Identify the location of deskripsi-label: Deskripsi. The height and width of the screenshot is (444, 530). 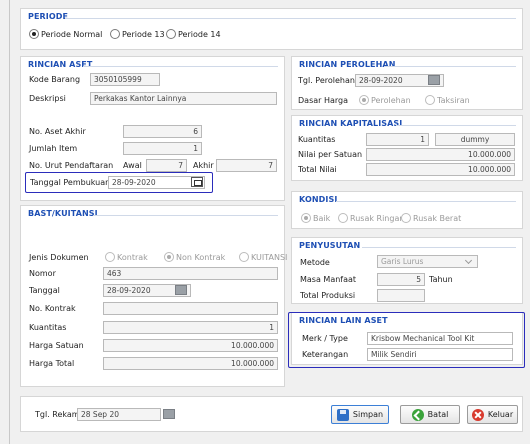
(47, 98).